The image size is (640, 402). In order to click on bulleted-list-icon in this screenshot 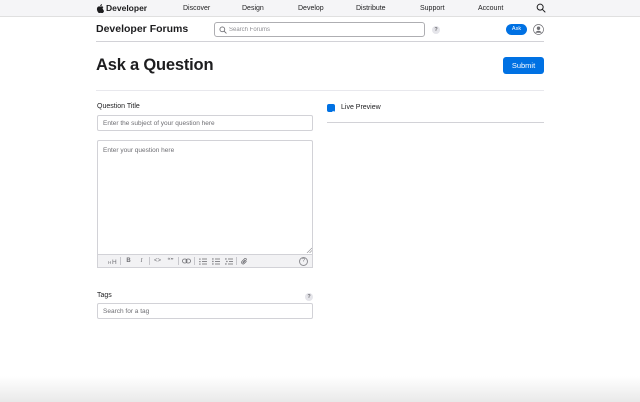, I will do `click(215, 261)`.